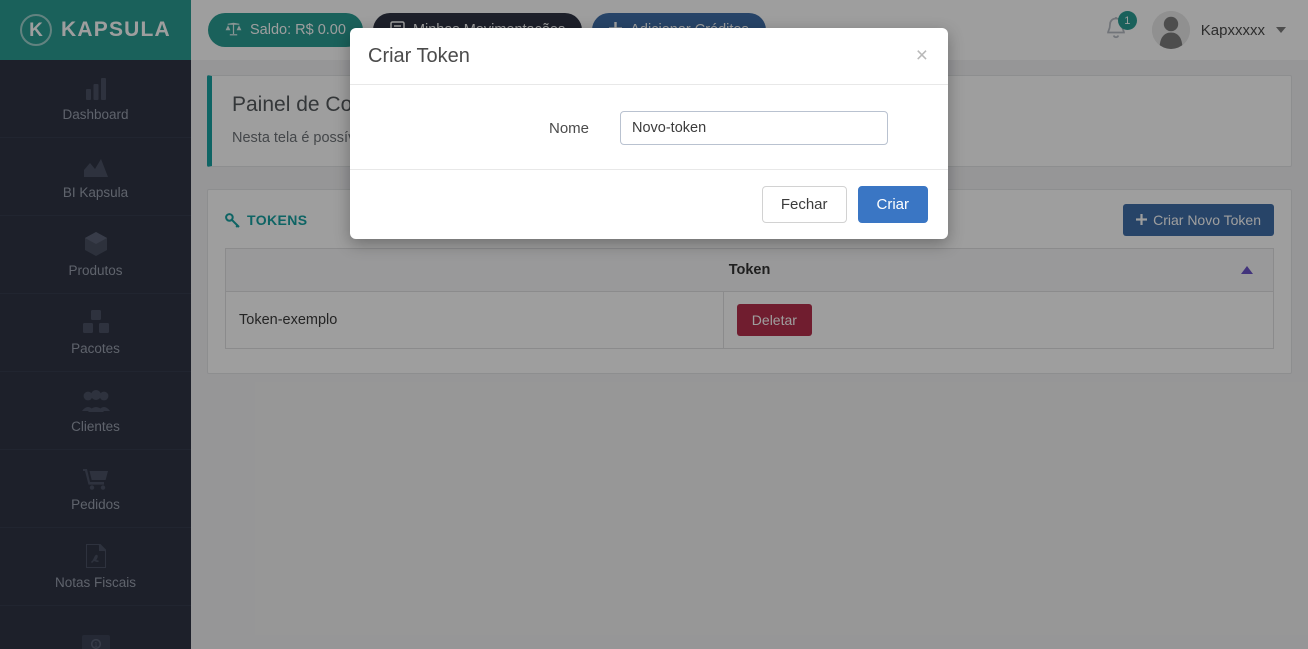  What do you see at coordinates (754, 128) in the screenshot?
I see `nome-input` at bounding box center [754, 128].